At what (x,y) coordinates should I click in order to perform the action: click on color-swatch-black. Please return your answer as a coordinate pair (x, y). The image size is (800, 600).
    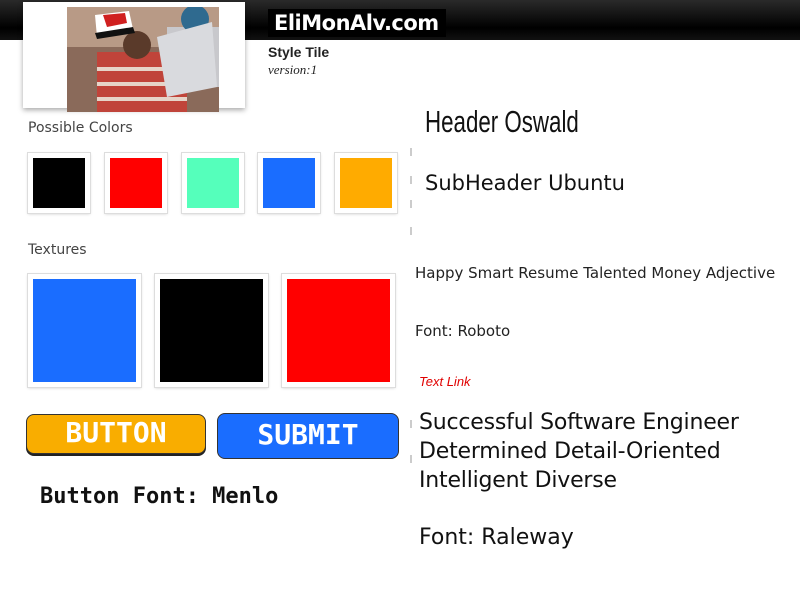
    Looking at the image, I should click on (59, 183).